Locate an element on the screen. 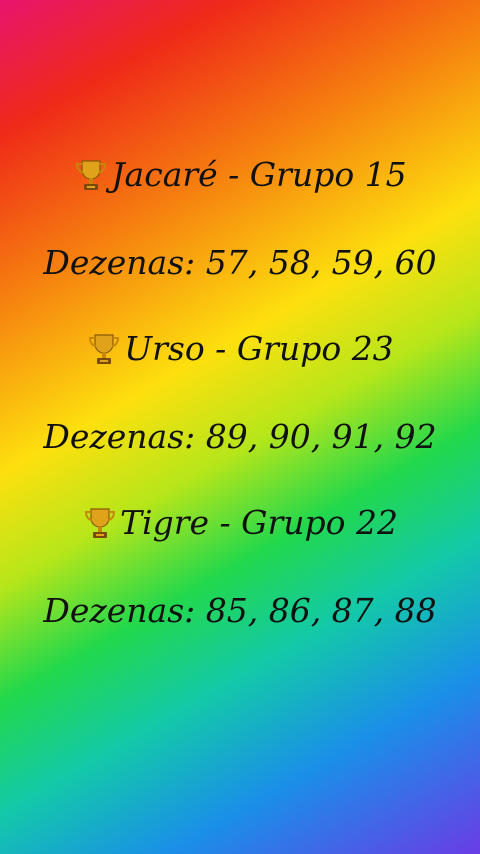  group-title-text: Tigre - Grupo 22 is located at coordinates (259, 522).